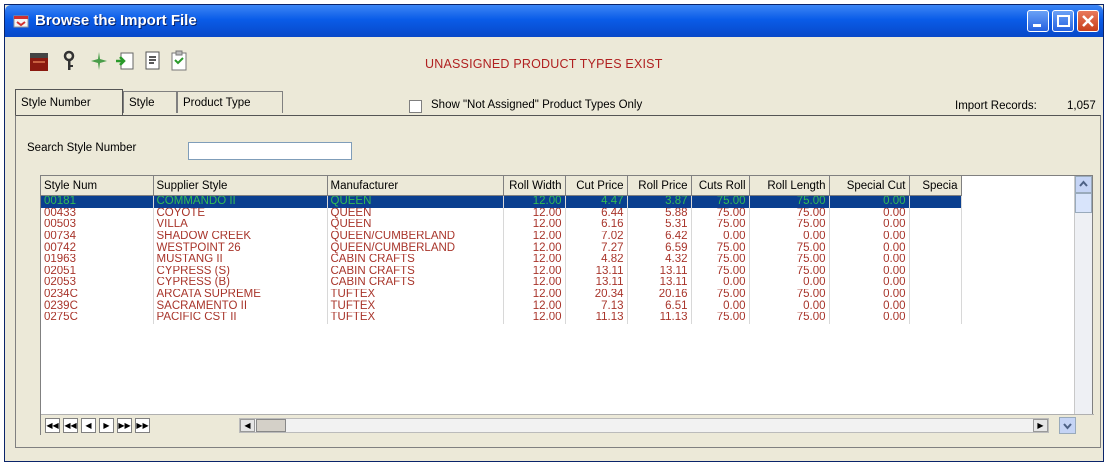 Image resolution: width=1110 pixels, height=468 pixels. What do you see at coordinates (142, 425) in the screenshot?
I see `last-page-button: ▶▶` at bounding box center [142, 425].